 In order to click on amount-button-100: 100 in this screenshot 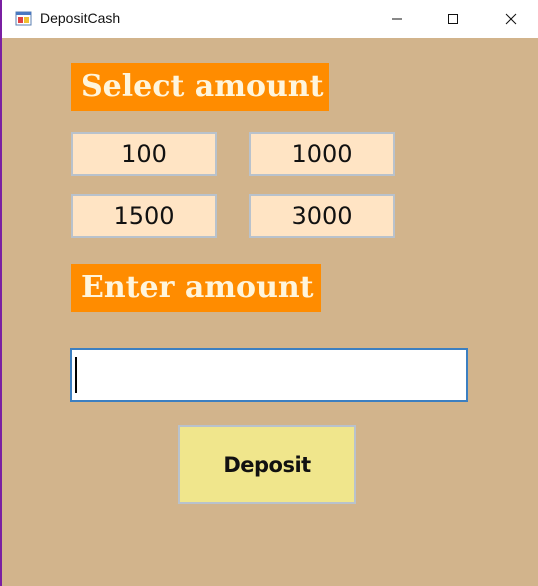, I will do `click(144, 154)`.